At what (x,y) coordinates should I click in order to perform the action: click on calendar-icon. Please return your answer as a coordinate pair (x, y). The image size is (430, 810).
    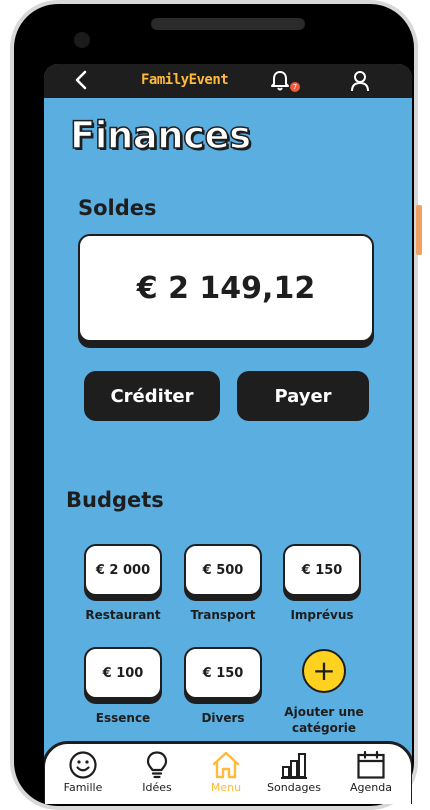
    Looking at the image, I should click on (371, 764).